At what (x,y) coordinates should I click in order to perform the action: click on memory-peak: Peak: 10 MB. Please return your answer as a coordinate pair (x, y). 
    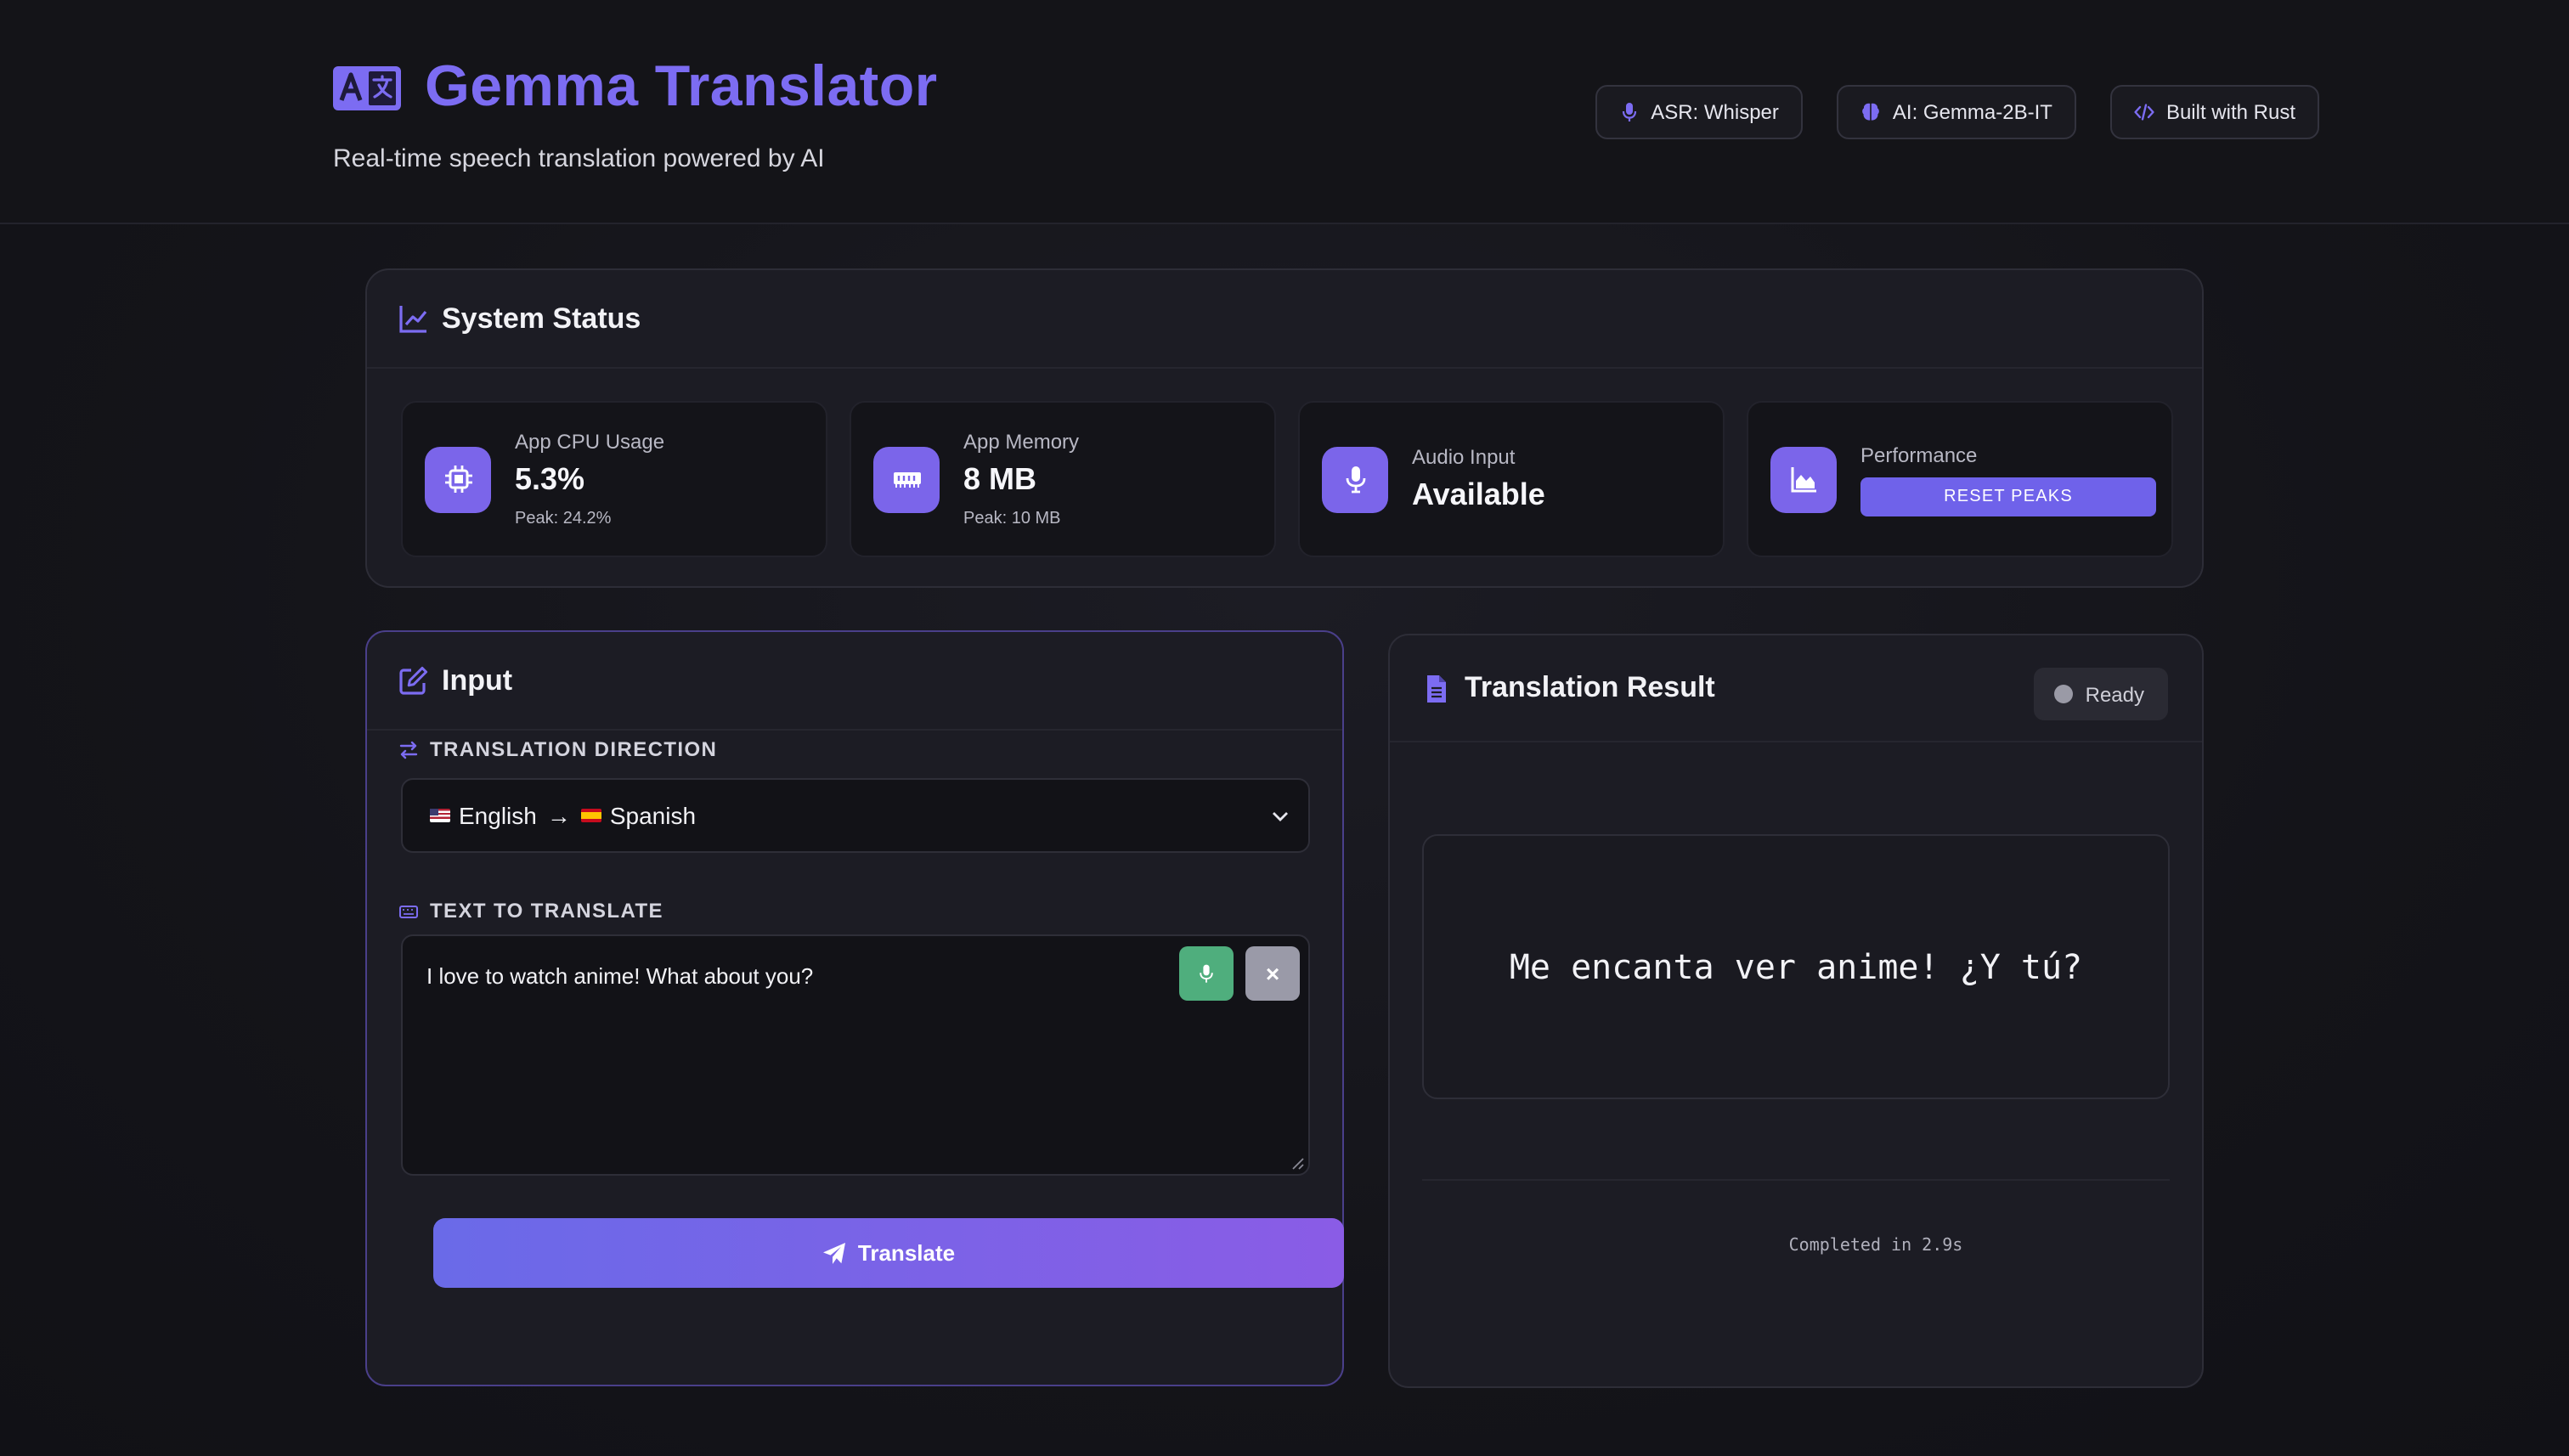
    Looking at the image, I should click on (1012, 519).